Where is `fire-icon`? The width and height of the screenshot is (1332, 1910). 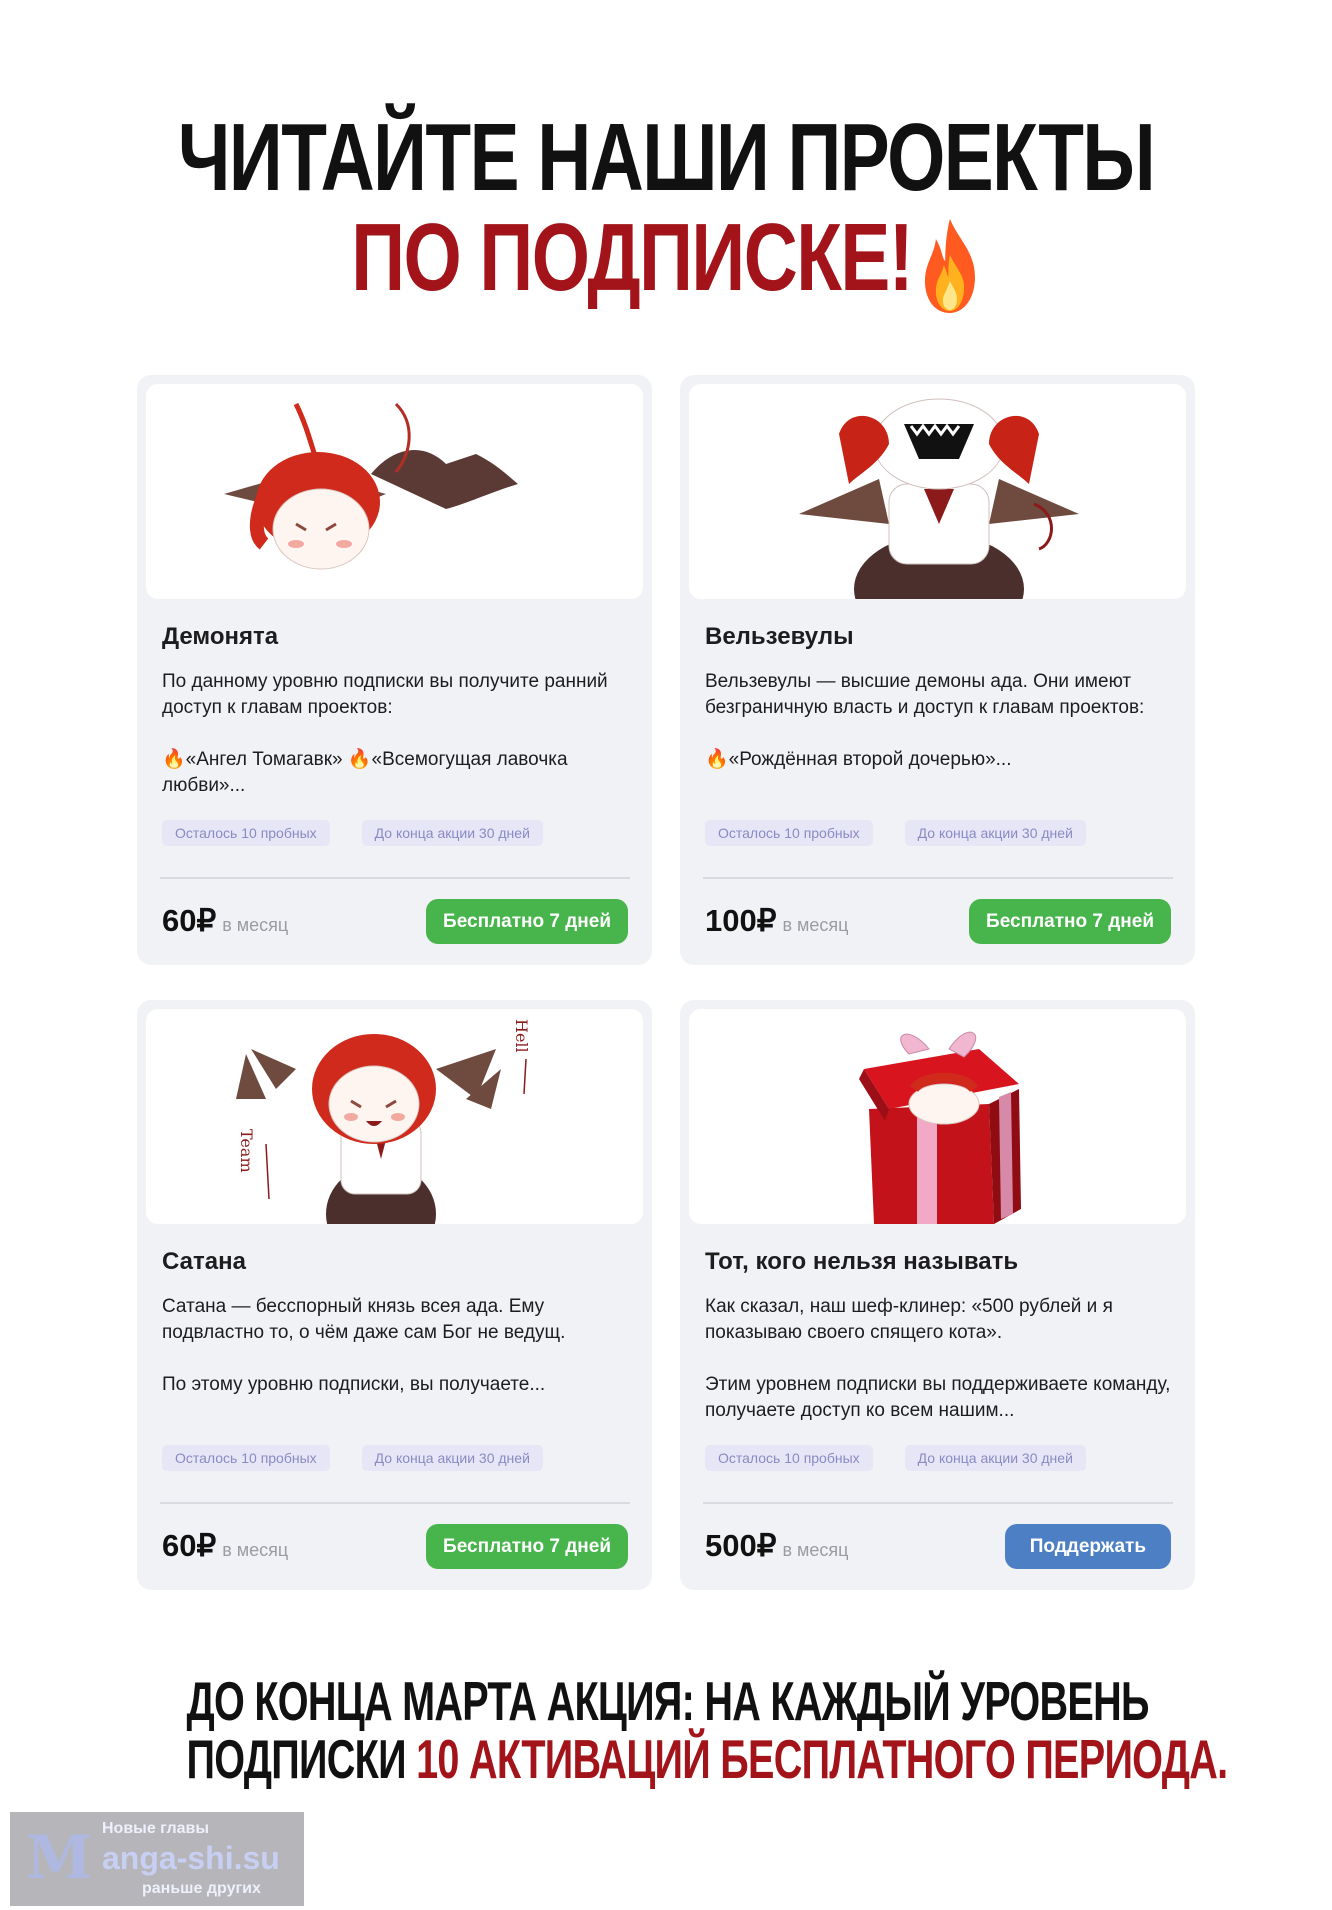
fire-icon is located at coordinates (949, 265).